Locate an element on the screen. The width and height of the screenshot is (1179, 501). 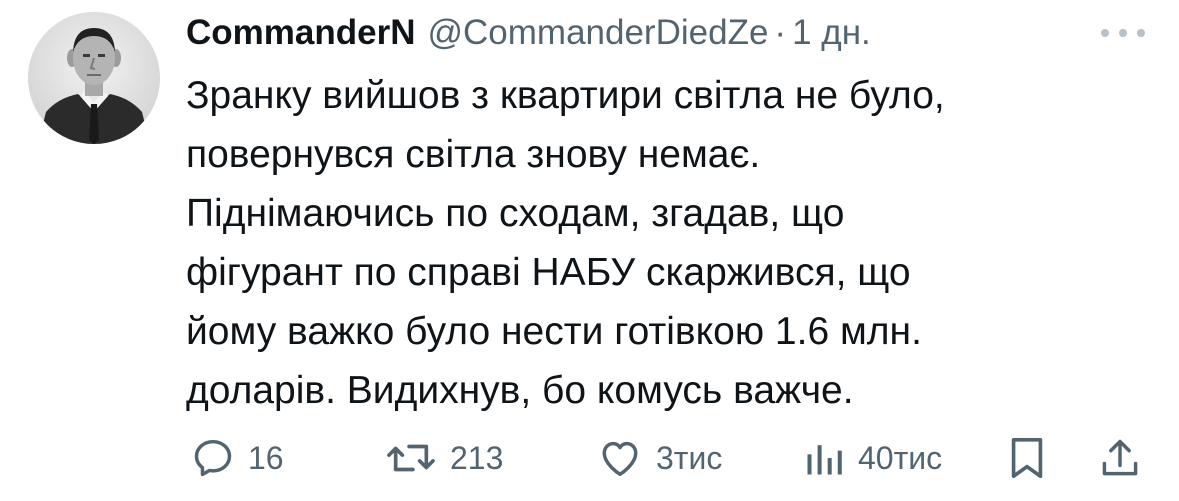
avatar is located at coordinates (94, 78).